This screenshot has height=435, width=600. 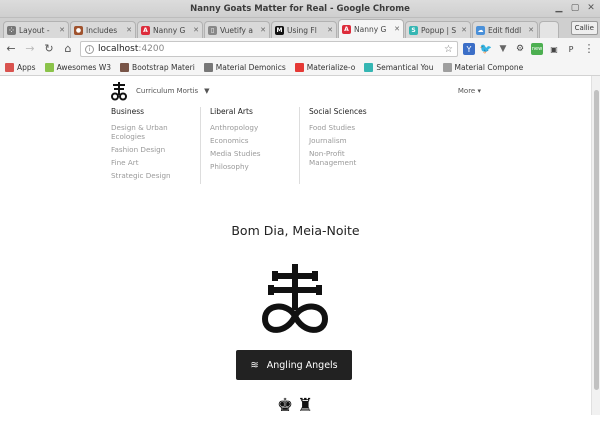 I want to click on bookmark-star-icon: ☆, so click(x=448, y=49).